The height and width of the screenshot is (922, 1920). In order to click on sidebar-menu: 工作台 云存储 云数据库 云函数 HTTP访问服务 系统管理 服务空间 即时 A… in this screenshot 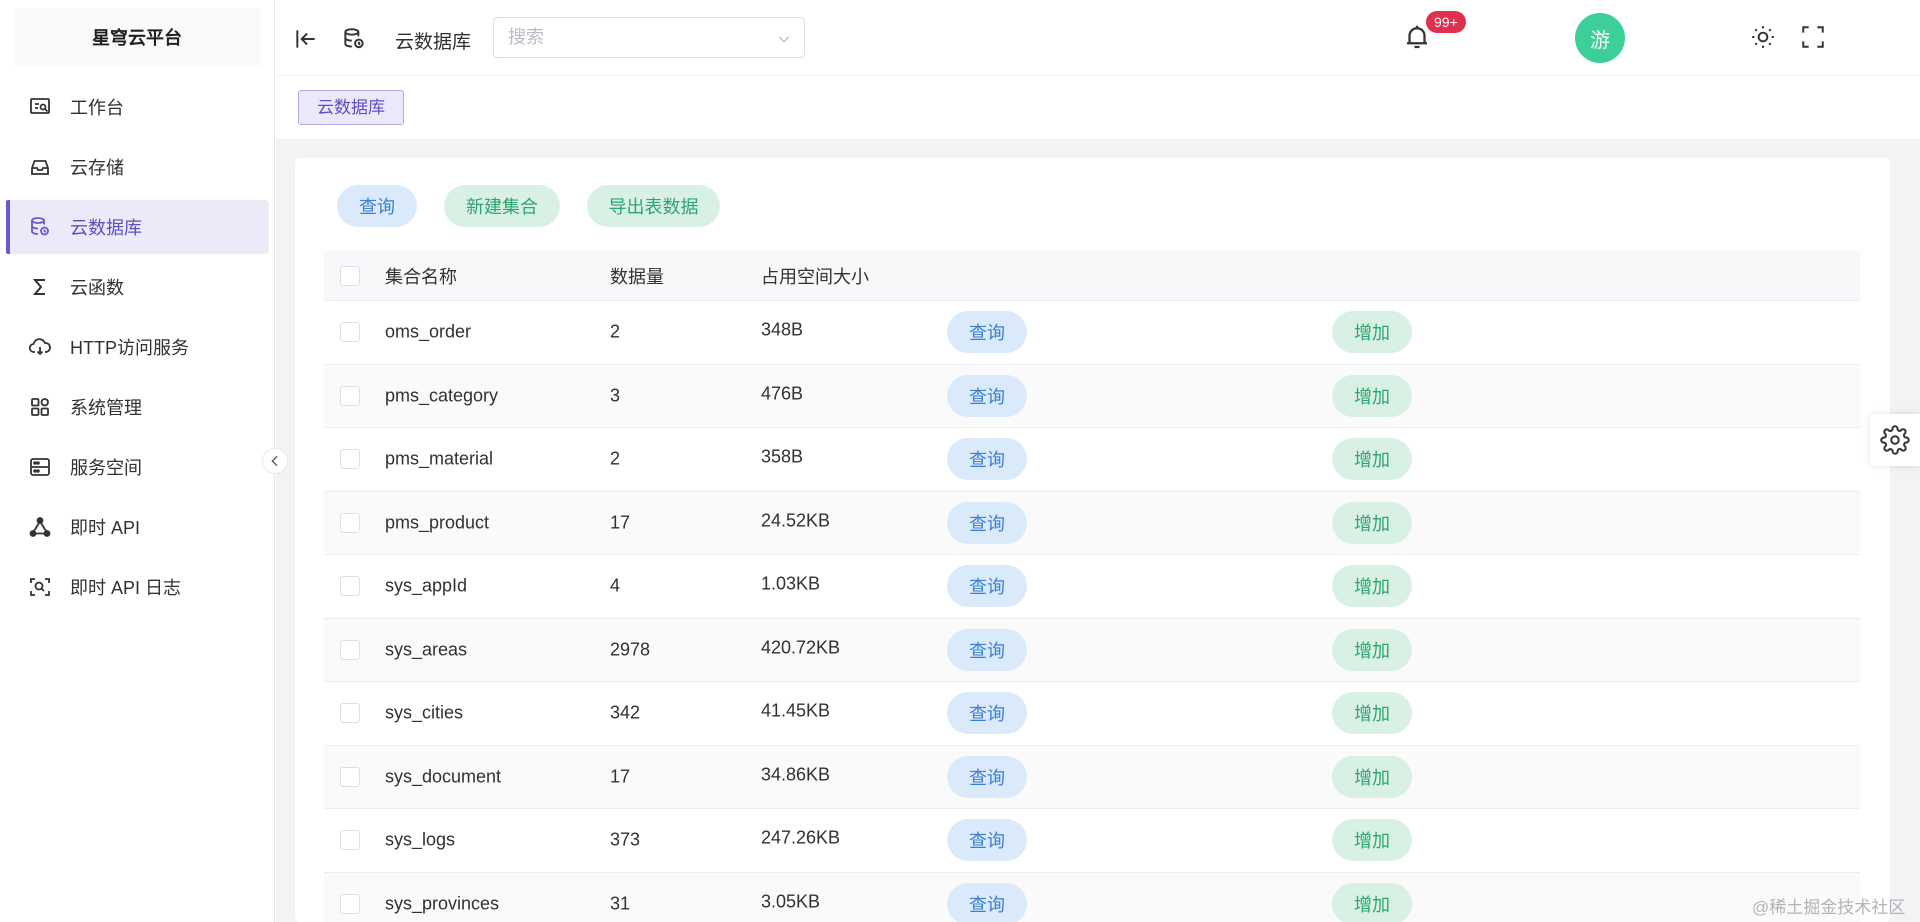, I will do `click(137, 350)`.